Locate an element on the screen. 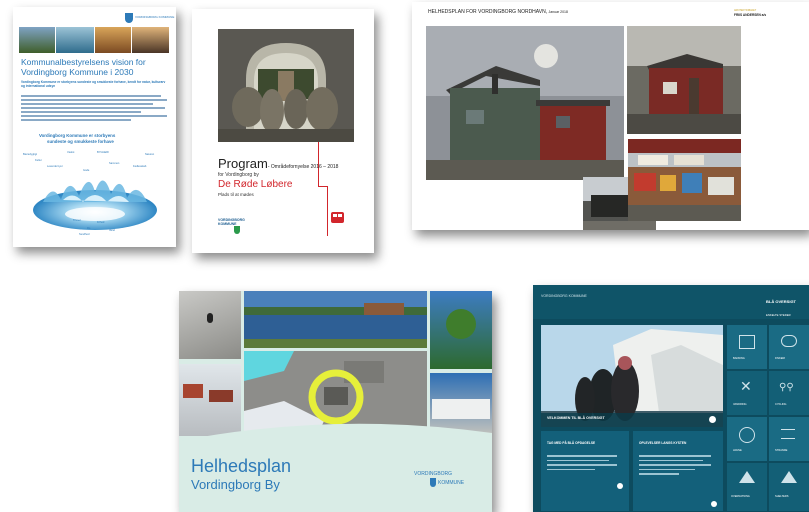  photo-lake is located at coordinates (335, 319).